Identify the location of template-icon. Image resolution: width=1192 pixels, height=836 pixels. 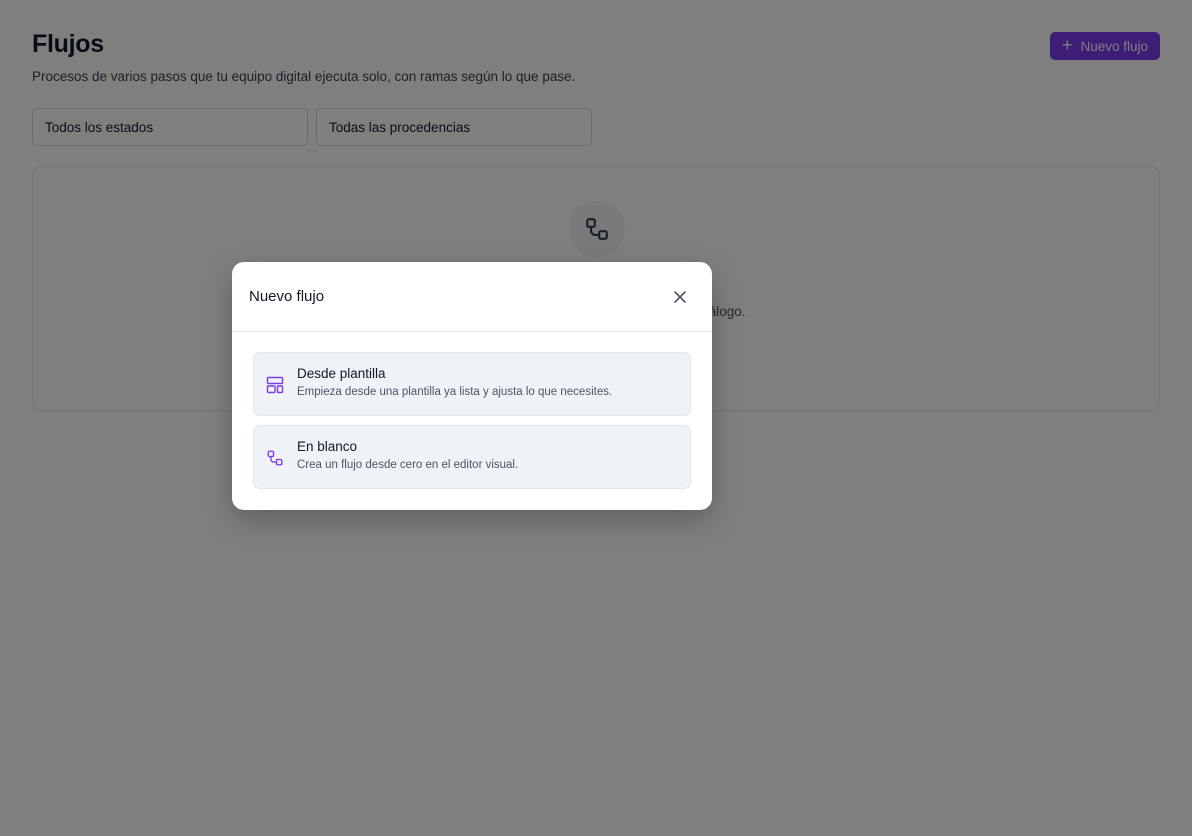
(275, 385).